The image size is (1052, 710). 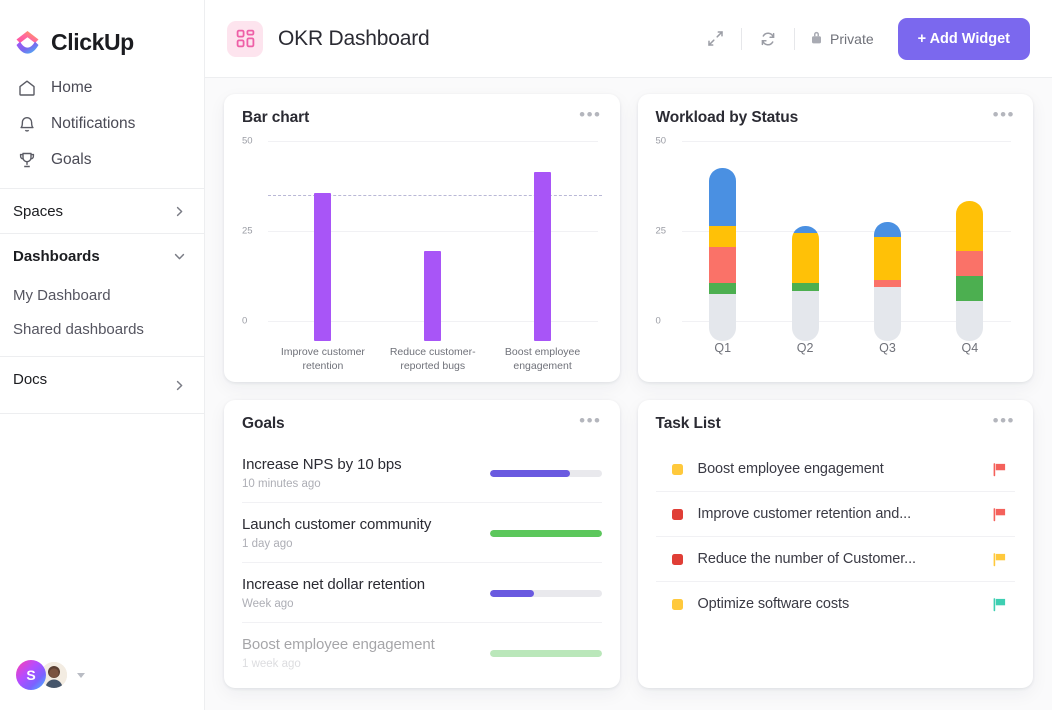 I want to click on lock-icon, so click(x=816, y=39).